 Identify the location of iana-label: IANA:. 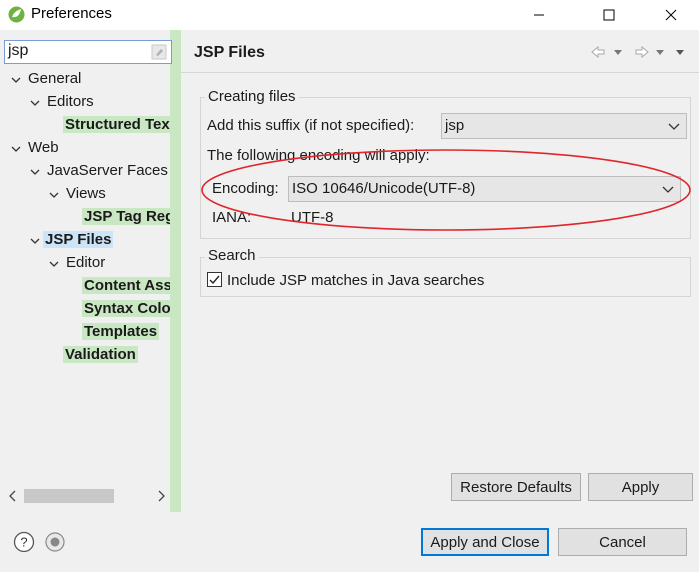
(232, 217).